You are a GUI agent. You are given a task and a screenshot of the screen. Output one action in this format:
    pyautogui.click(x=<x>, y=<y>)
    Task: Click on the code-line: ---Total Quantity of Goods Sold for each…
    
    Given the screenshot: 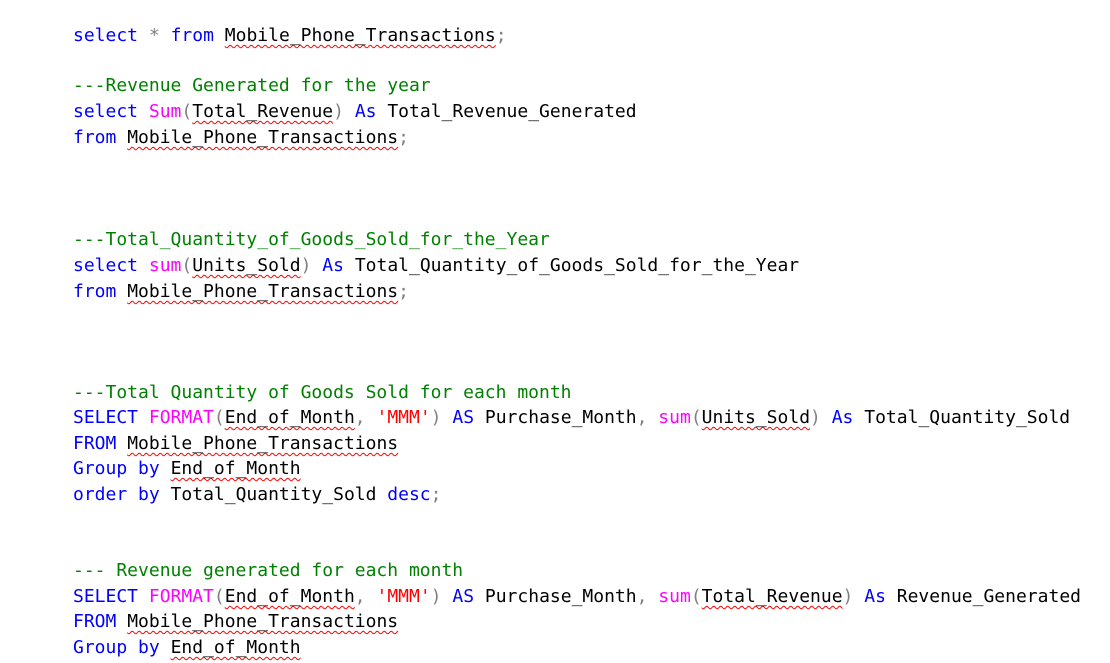 What is the action you would take?
    pyautogui.click(x=322, y=393)
    